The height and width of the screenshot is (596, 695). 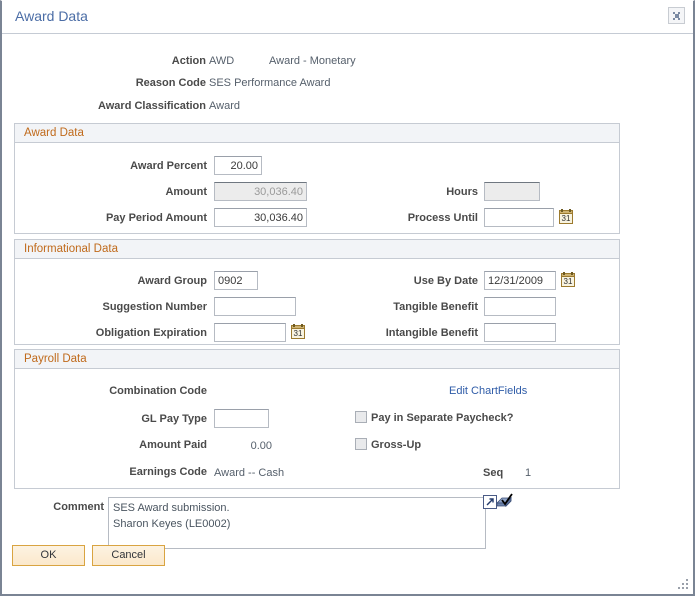 I want to click on process-until-input, so click(x=519, y=217).